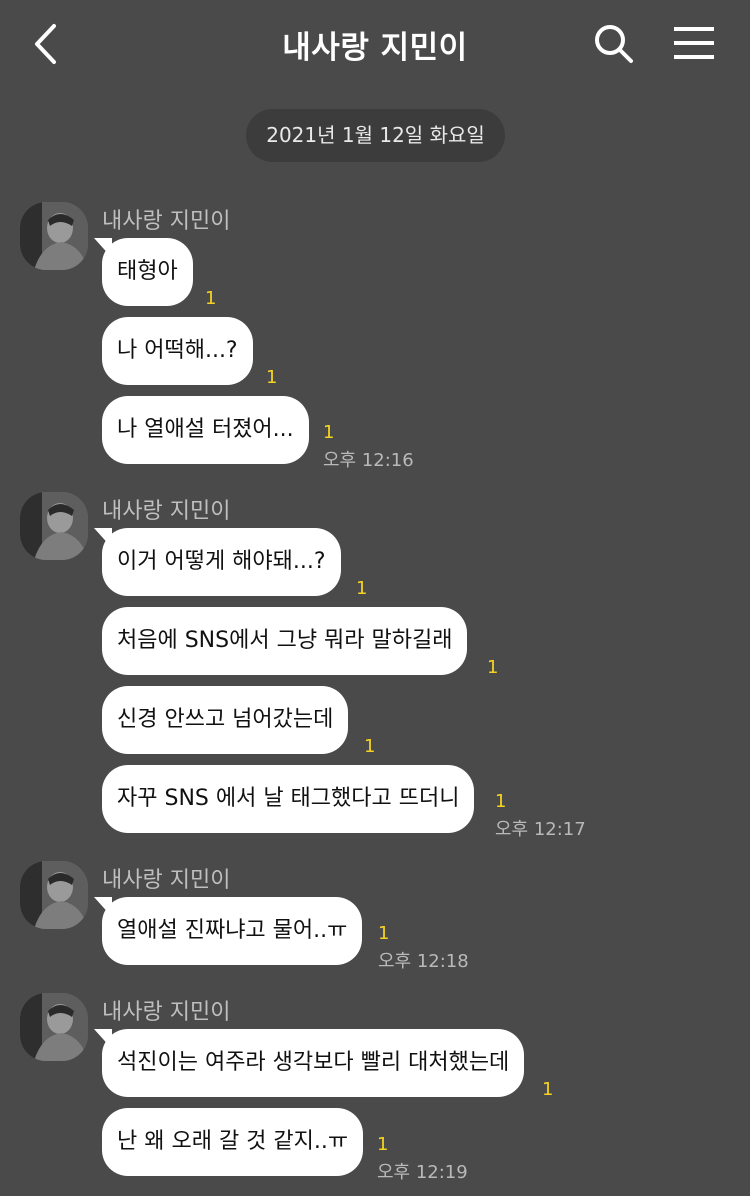 This screenshot has height=1196, width=750. What do you see at coordinates (288, 799) in the screenshot?
I see `message-bubble: 자꾸 SNS 에서 날 태그했다고 뜨더니` at bounding box center [288, 799].